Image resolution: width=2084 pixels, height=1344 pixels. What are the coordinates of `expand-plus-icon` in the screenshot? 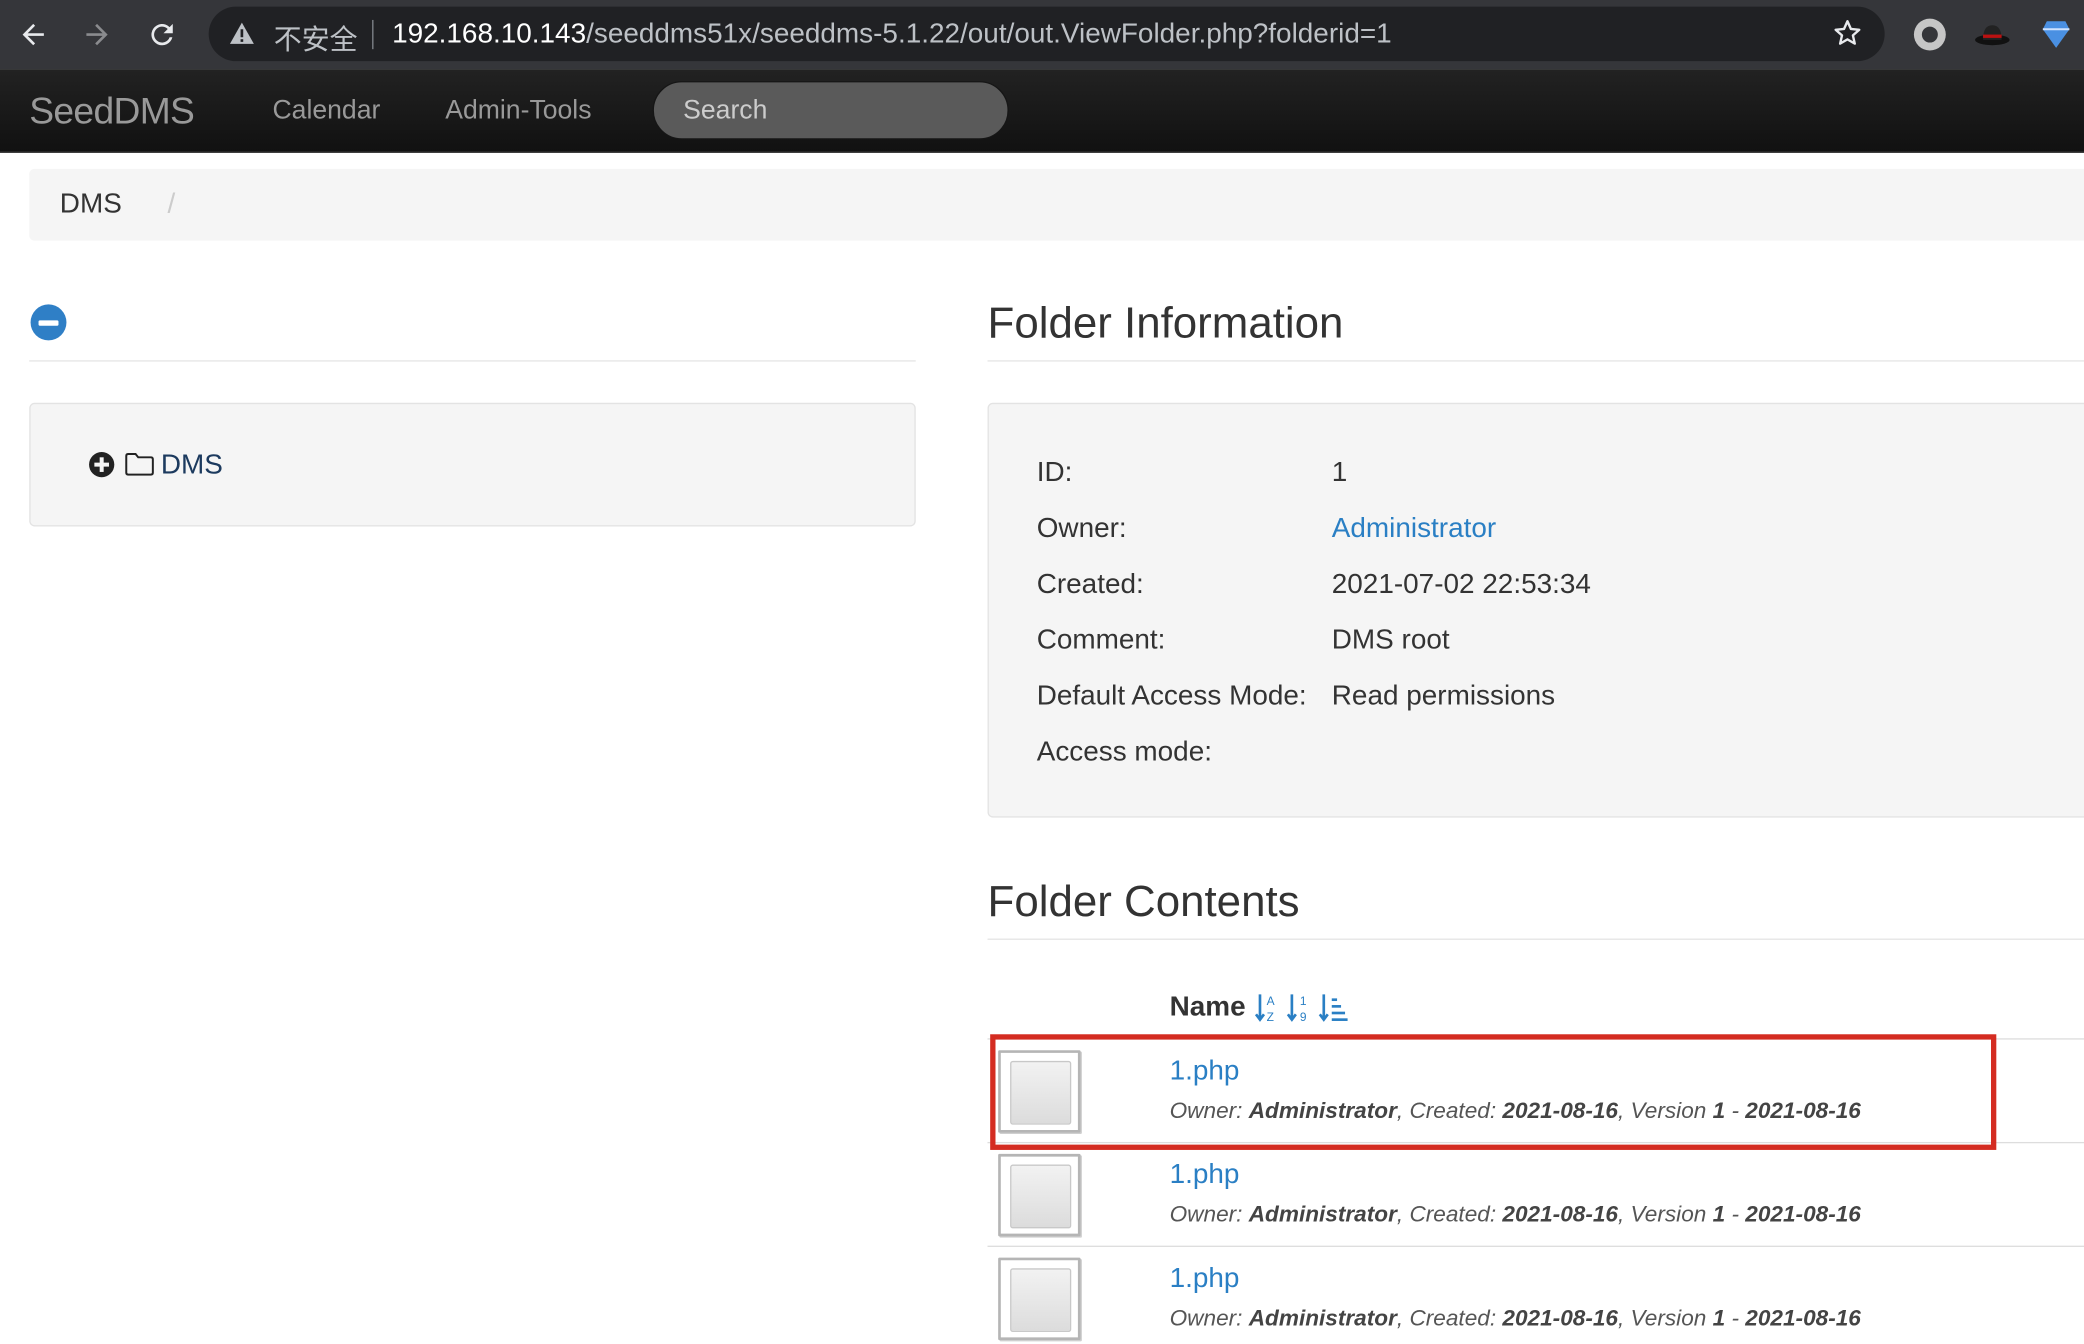 It's located at (102, 464).